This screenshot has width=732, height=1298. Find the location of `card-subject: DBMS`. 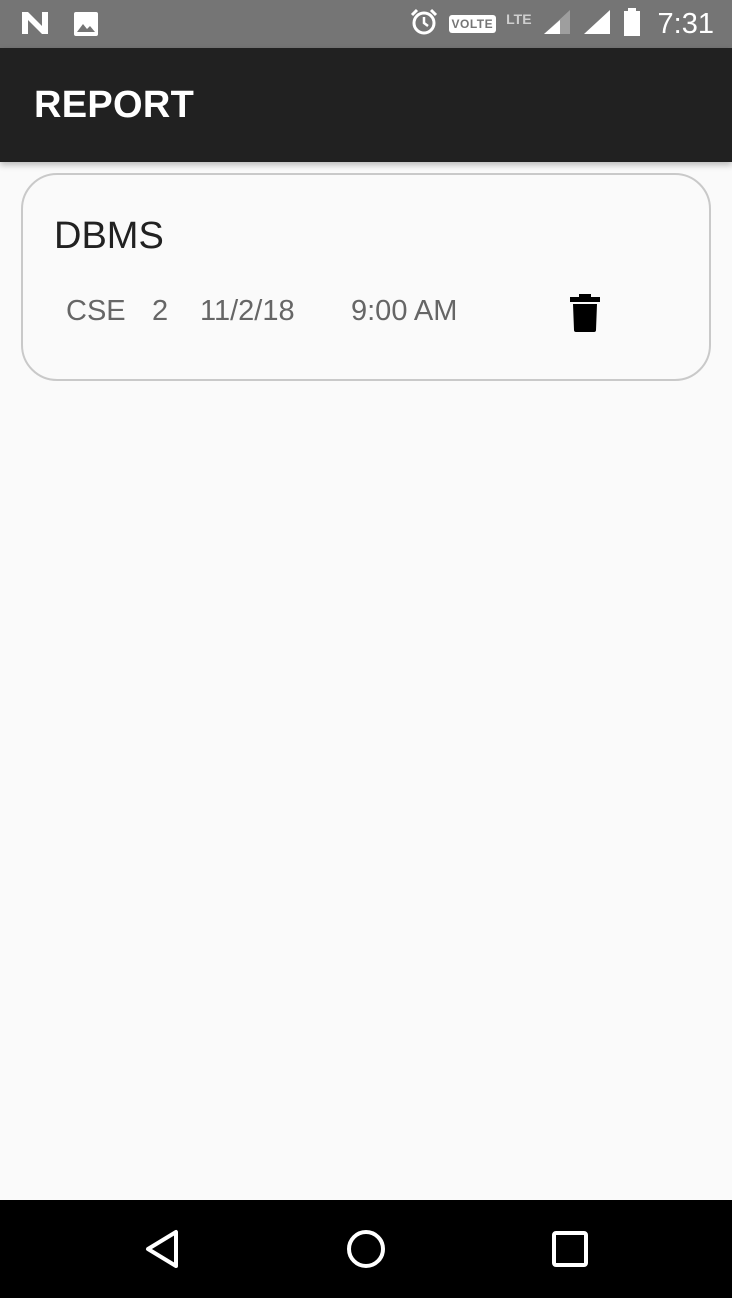

card-subject: DBMS is located at coordinates (109, 236).